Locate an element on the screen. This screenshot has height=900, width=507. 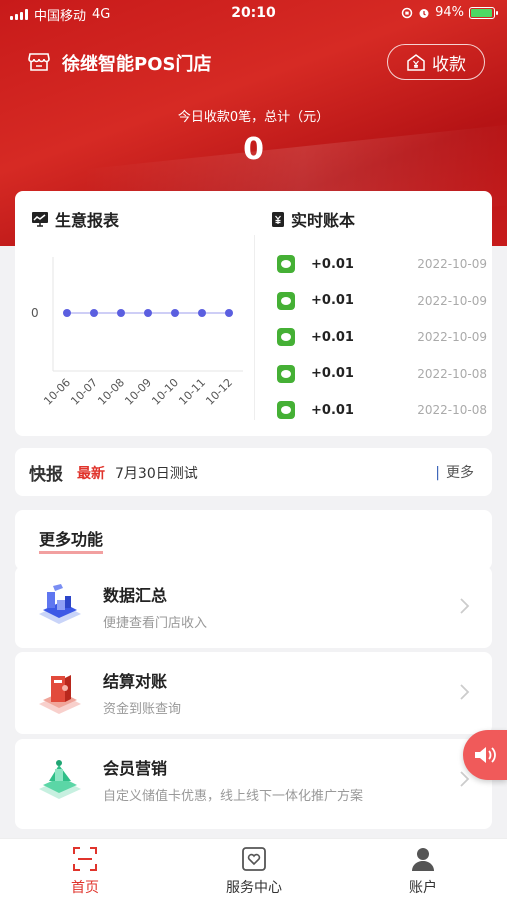
business-report-header: 生意报表 is located at coordinates (75, 219).